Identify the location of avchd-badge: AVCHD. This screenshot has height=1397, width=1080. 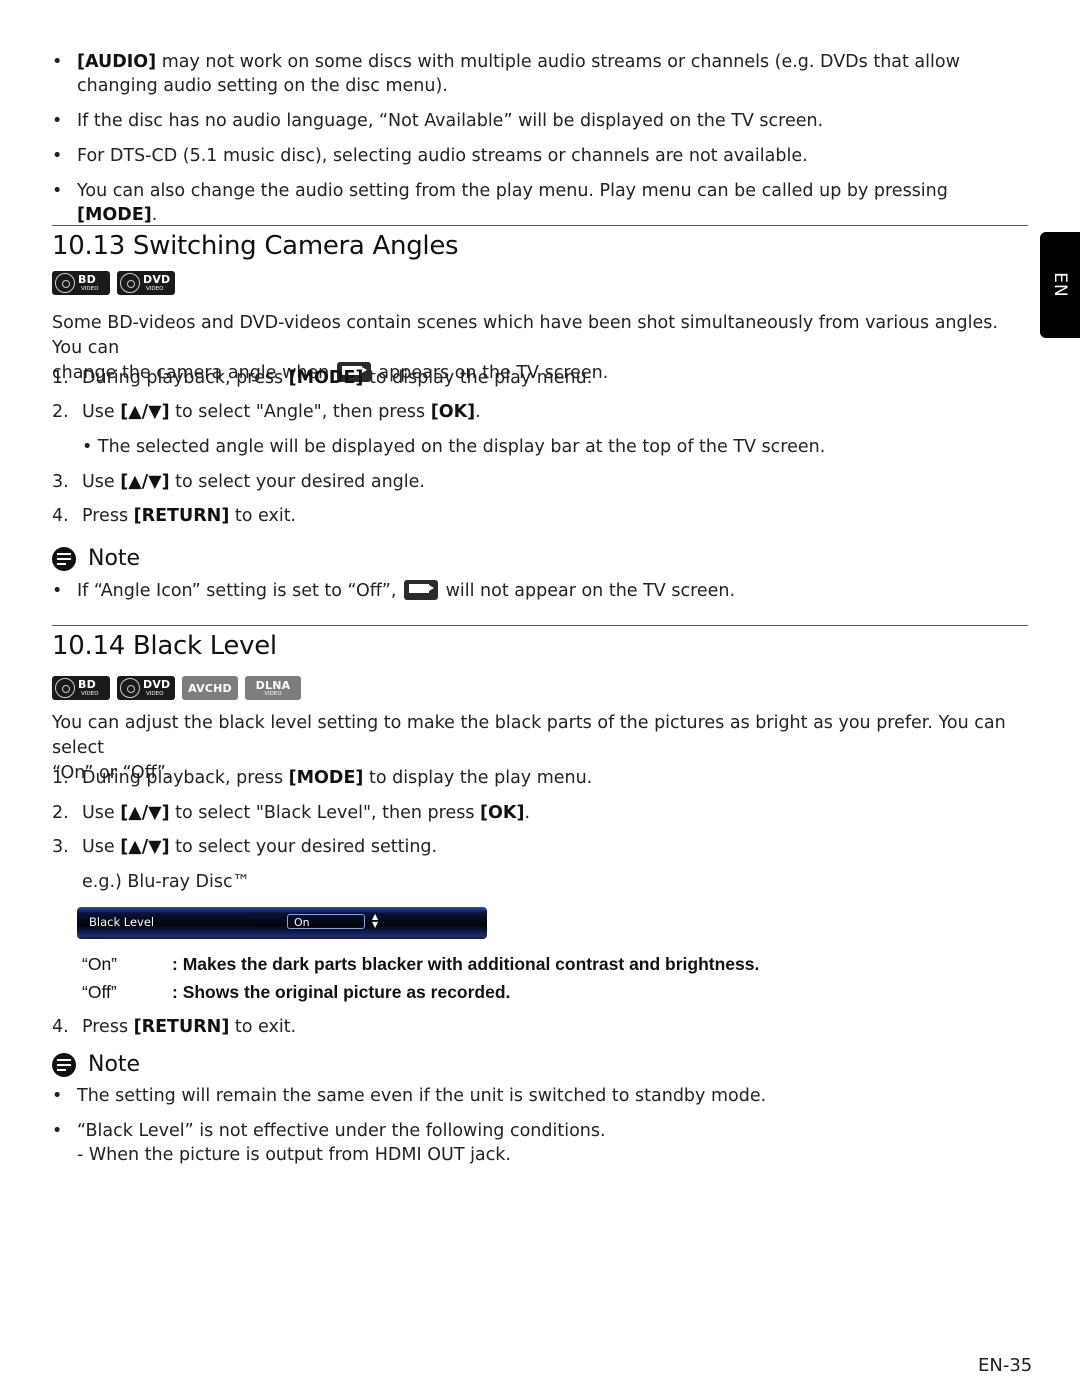
(210, 688).